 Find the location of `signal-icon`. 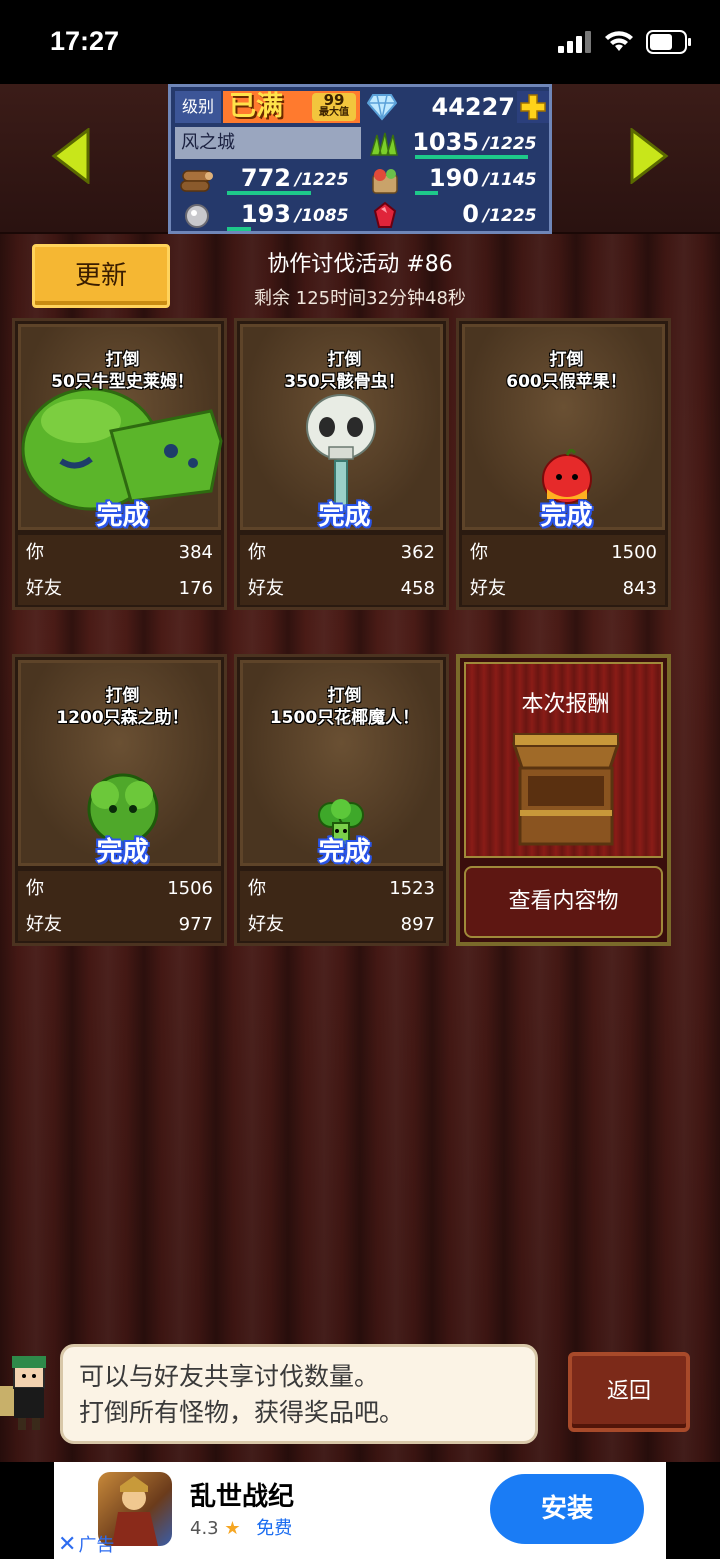

signal-icon is located at coordinates (574, 42).